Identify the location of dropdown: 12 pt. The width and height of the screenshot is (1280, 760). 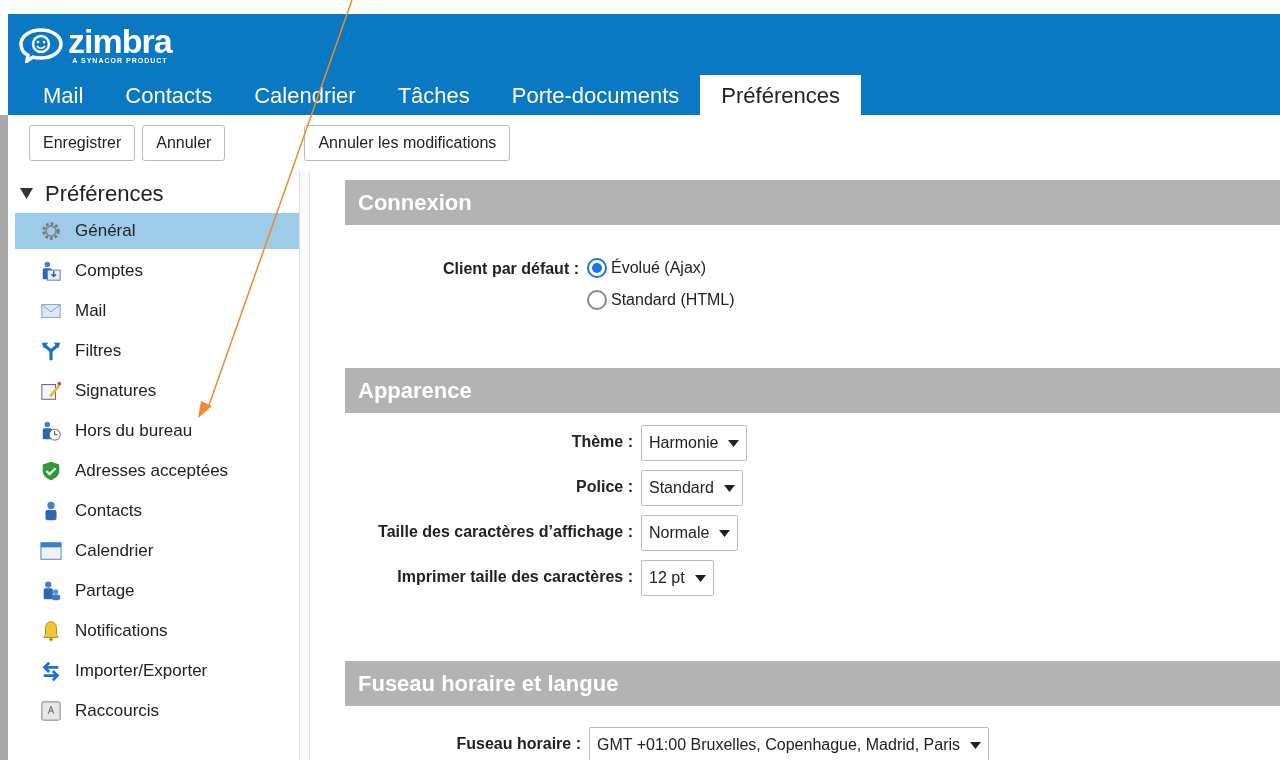
(677, 578).